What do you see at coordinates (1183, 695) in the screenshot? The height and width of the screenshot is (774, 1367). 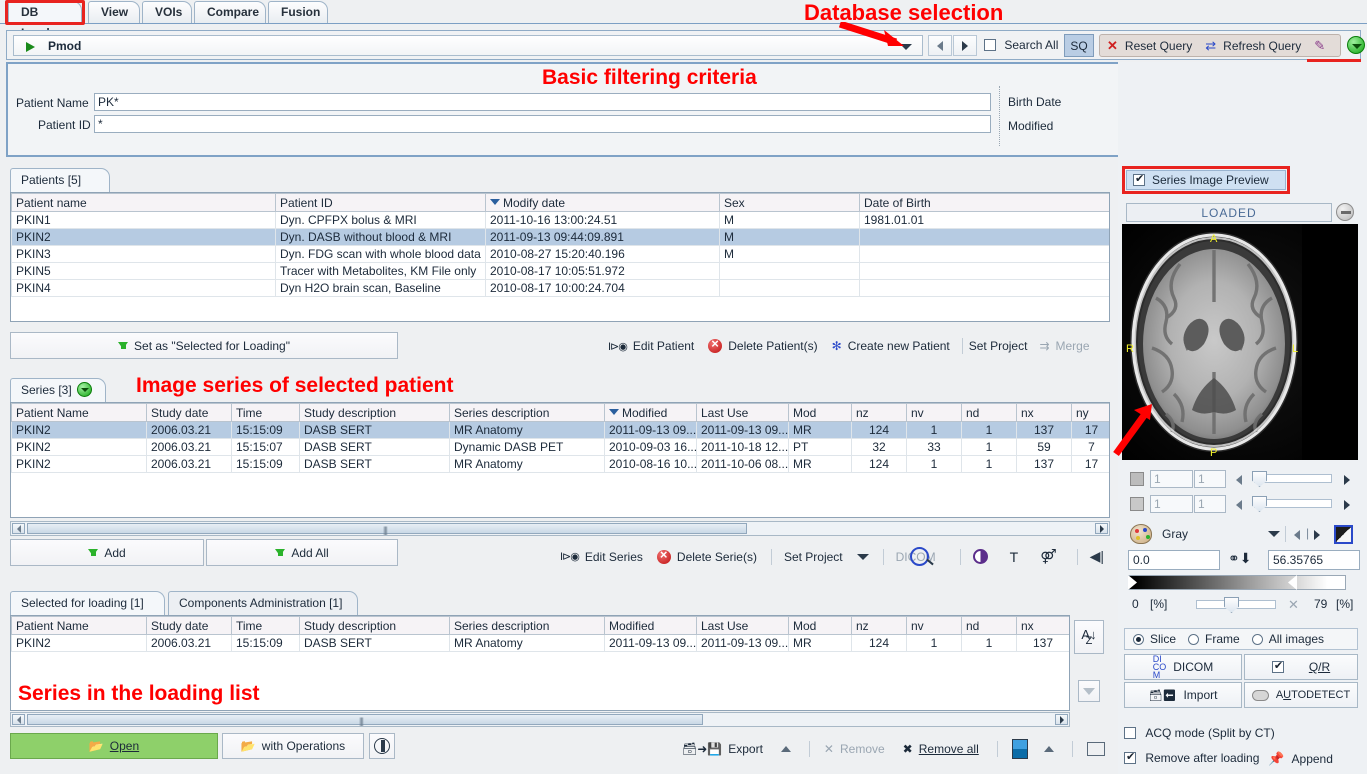 I see `import-button: 🗃⬅ Import` at bounding box center [1183, 695].